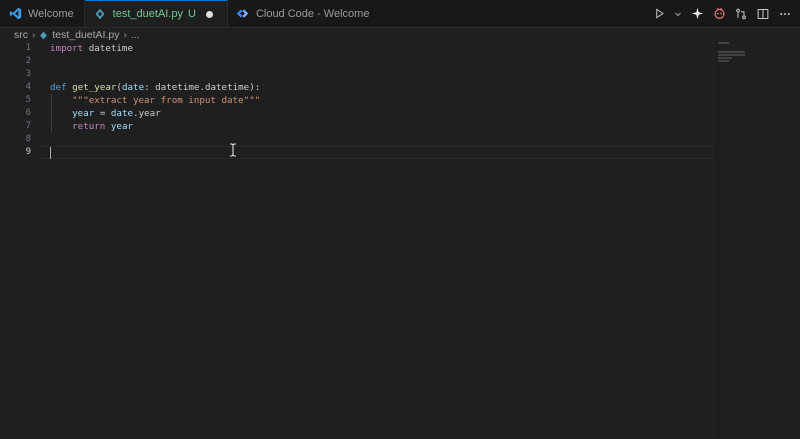  I want to click on tab-label: Welcome, so click(51, 13).